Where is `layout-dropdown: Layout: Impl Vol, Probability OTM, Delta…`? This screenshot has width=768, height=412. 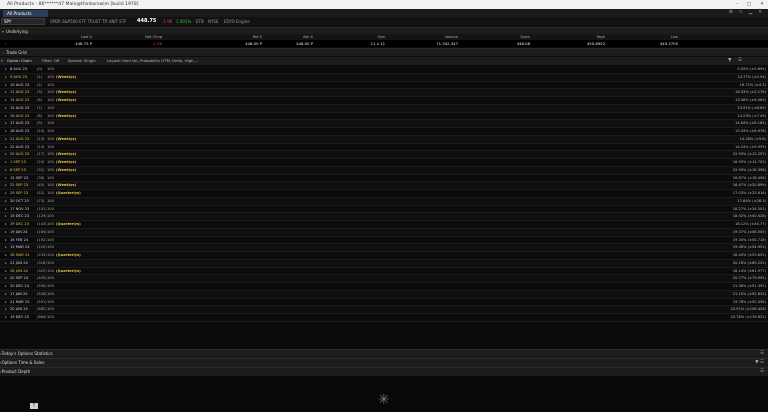 layout-dropdown: Layout: Impl Vol, Probability OTM, Delta… is located at coordinates (152, 61).